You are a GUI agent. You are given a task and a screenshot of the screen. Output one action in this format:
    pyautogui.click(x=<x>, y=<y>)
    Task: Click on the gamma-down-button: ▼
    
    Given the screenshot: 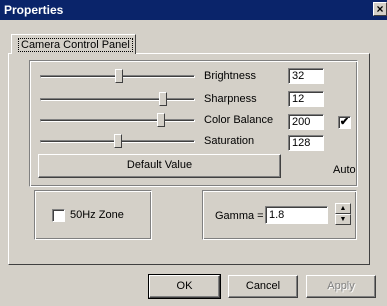 What is the action you would take?
    pyautogui.click(x=343, y=219)
    